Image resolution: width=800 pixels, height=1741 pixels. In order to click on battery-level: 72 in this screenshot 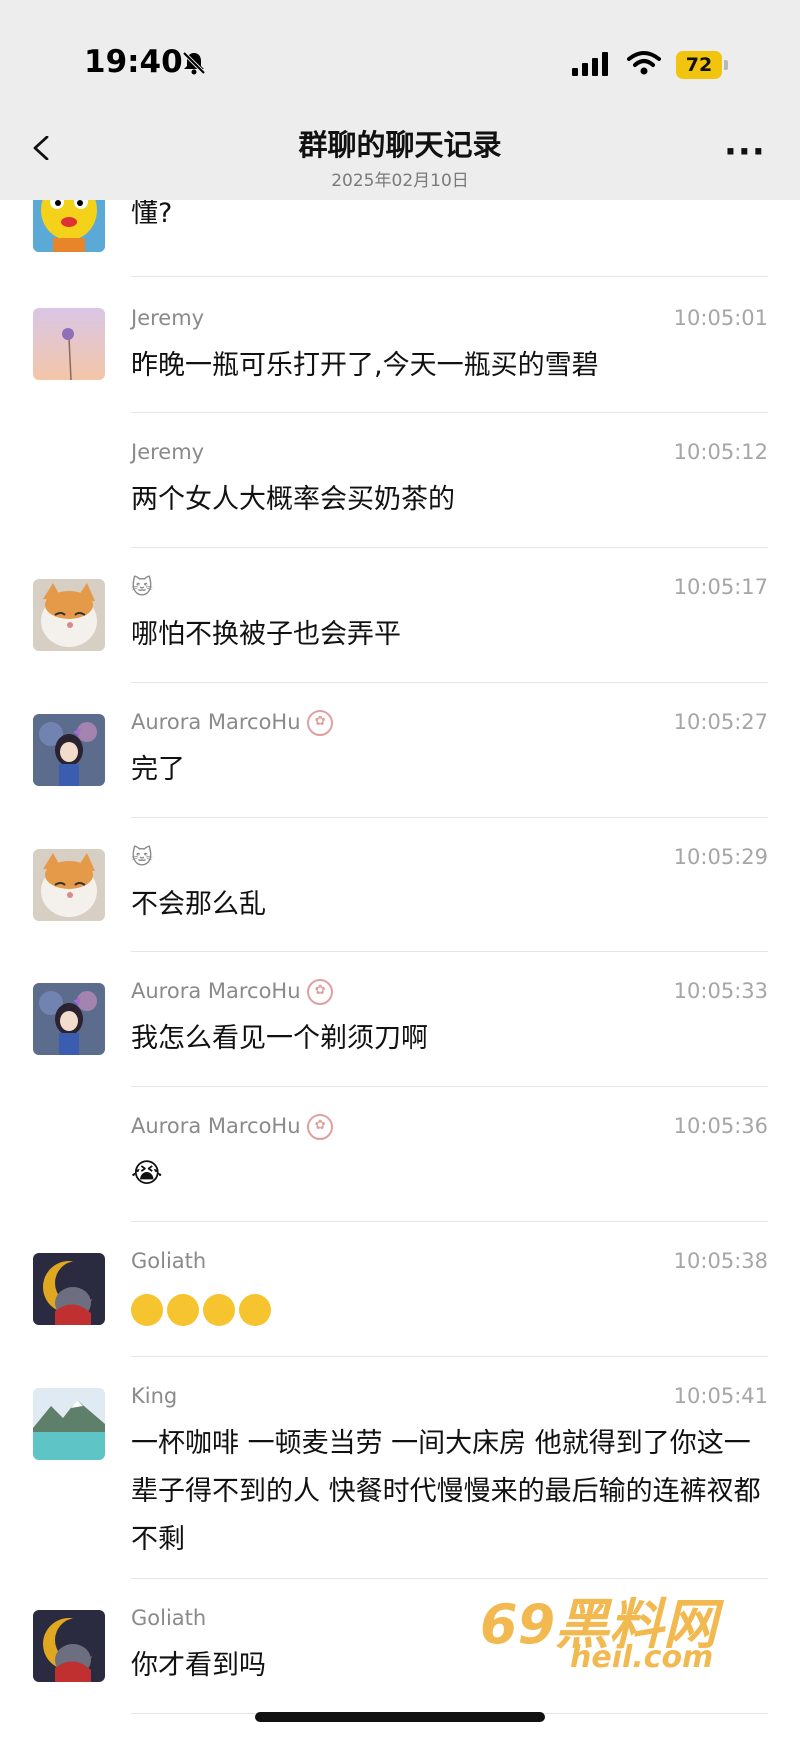, I will do `click(699, 65)`.